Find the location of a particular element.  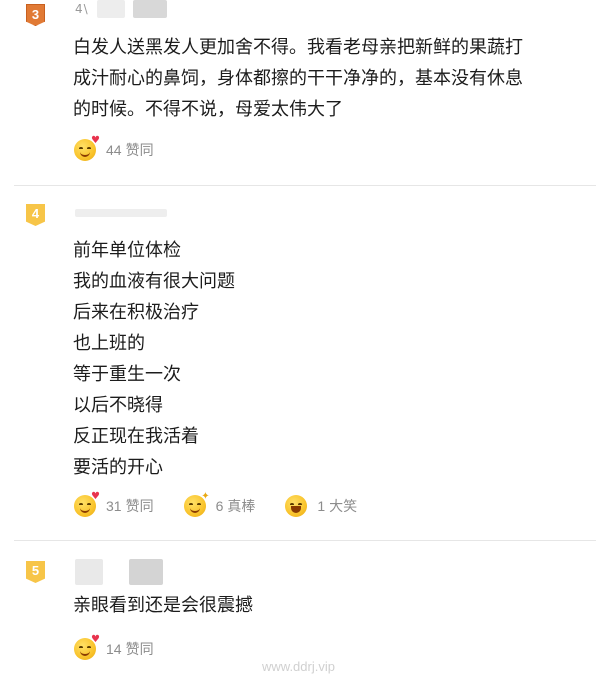

reaction-label: 大笑 is located at coordinates (343, 506).